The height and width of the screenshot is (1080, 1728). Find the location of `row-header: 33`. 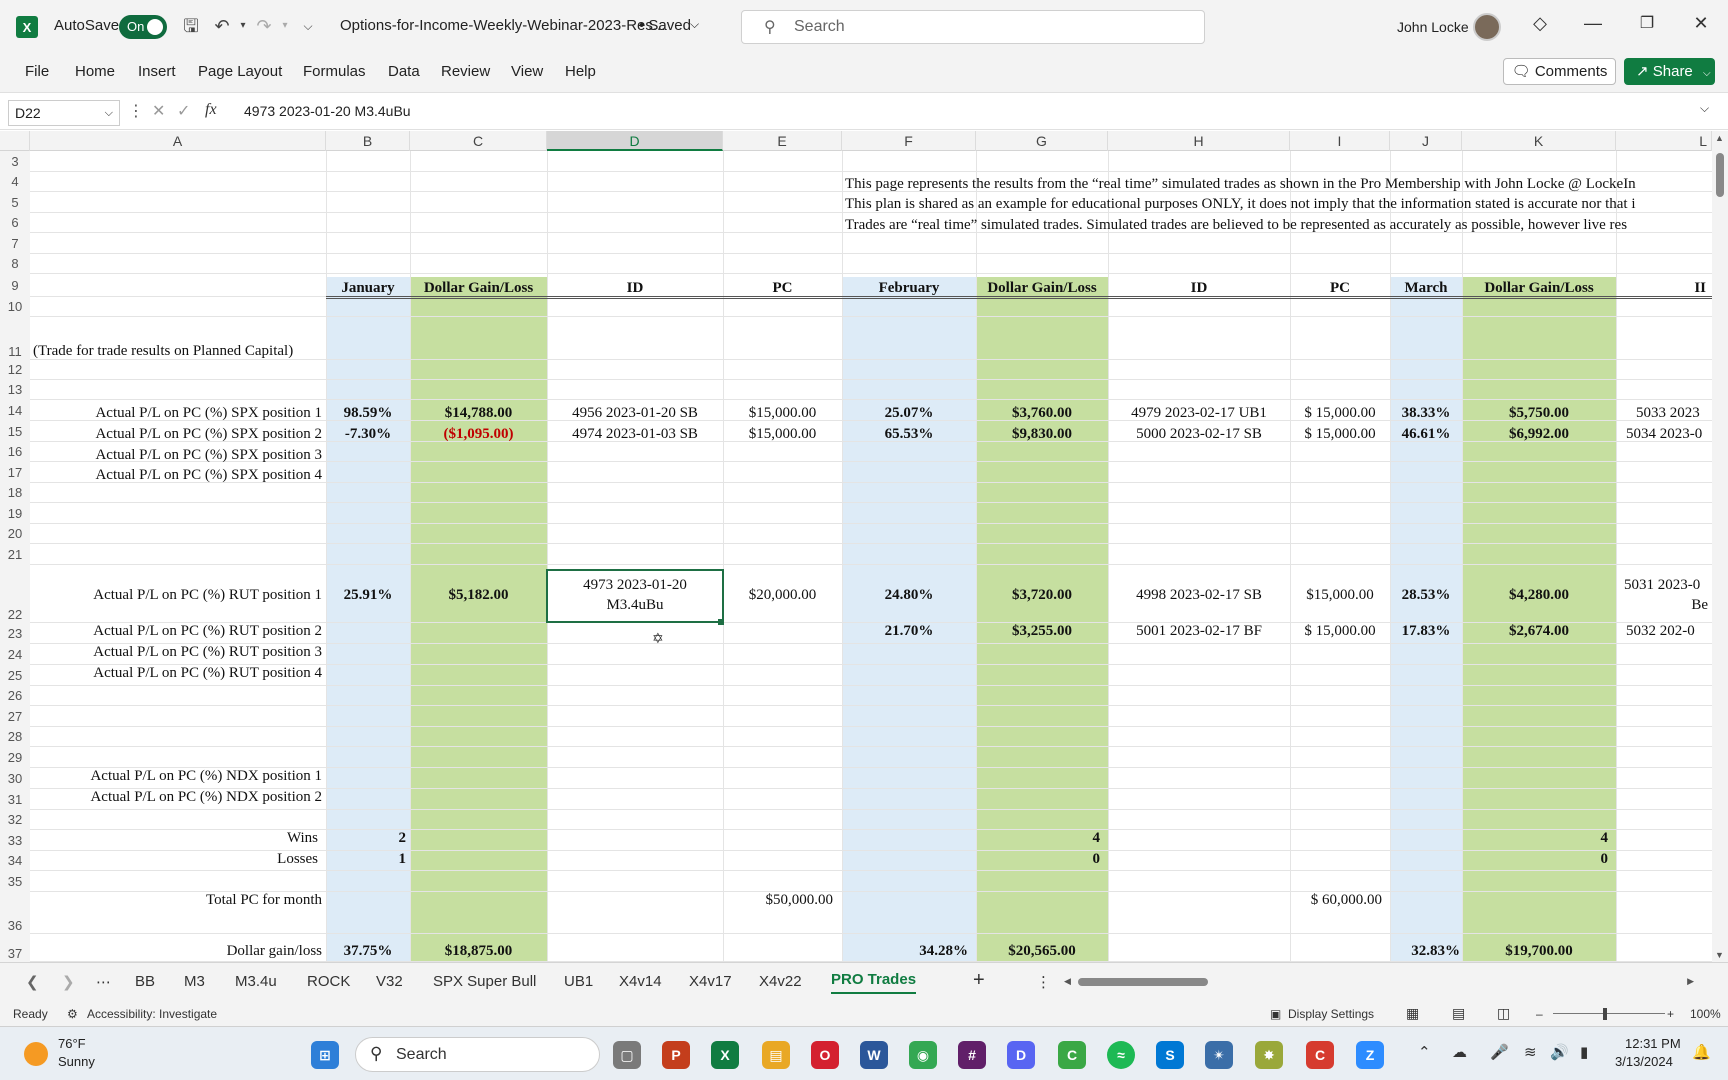

row-header: 33 is located at coordinates (15, 840).